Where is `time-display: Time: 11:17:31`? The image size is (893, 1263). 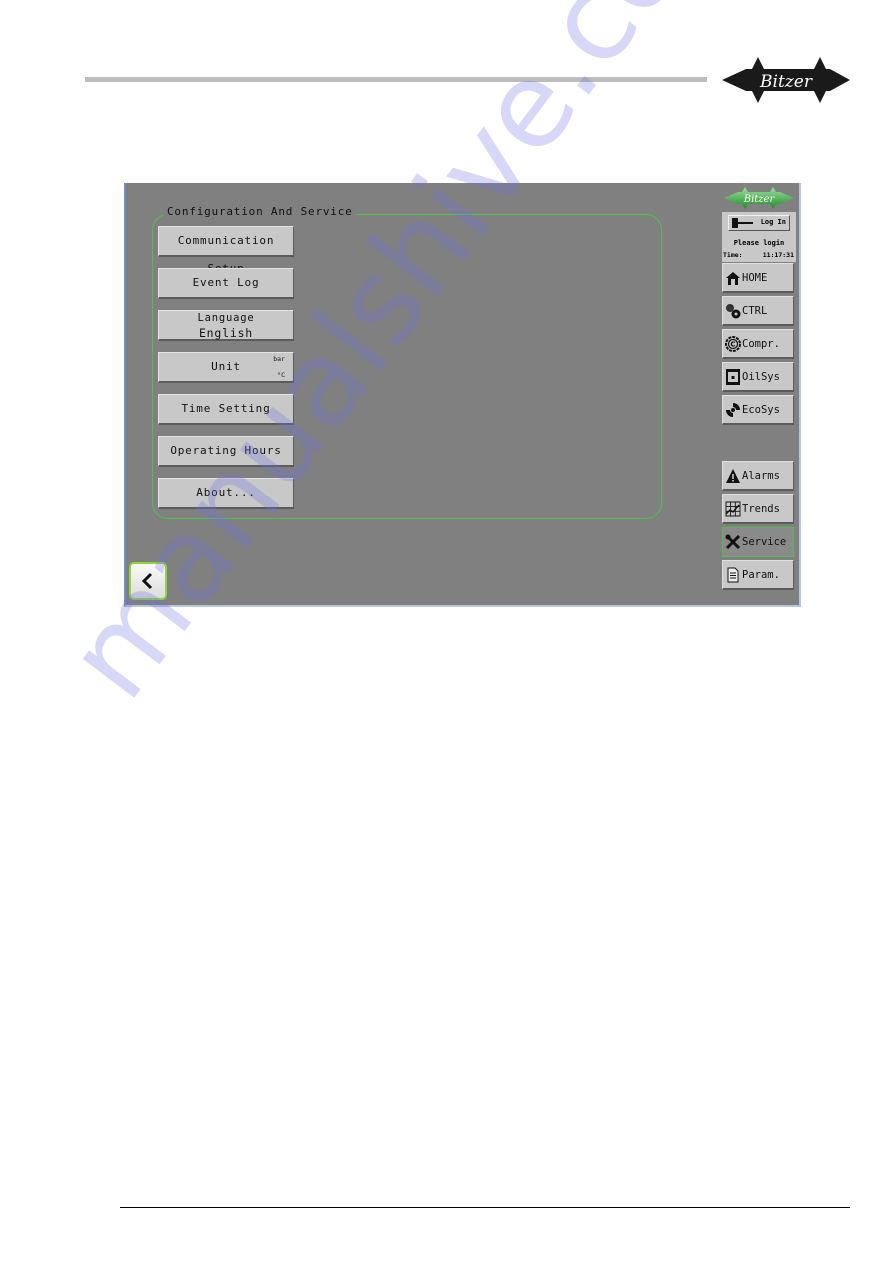
time-display: Time: 11:17:31 is located at coordinates (758, 255).